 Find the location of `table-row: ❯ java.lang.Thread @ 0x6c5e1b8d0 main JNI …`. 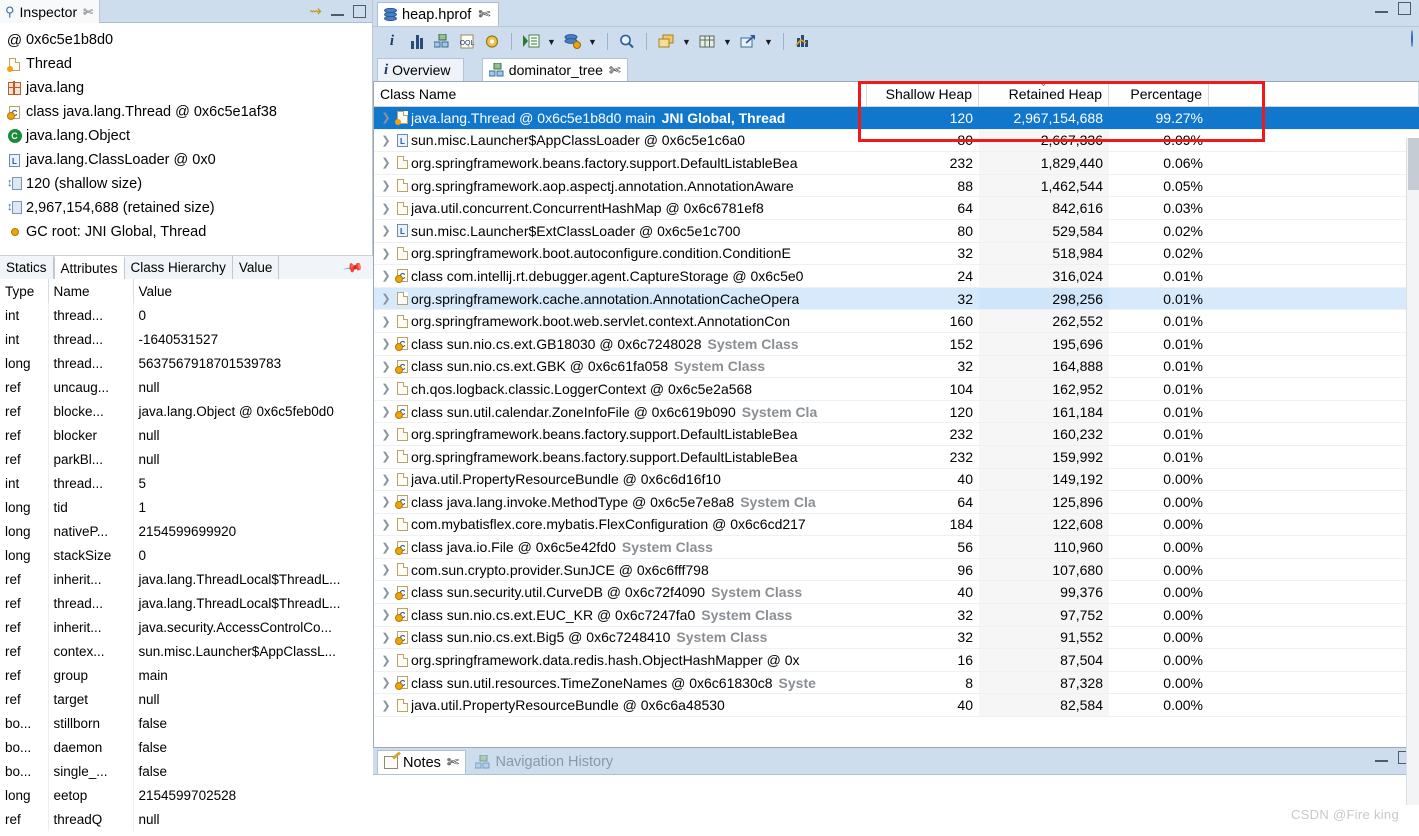

table-row: ❯ java.lang.Thread @ 0x6c5e1b8d0 main JNI … is located at coordinates (896, 118).